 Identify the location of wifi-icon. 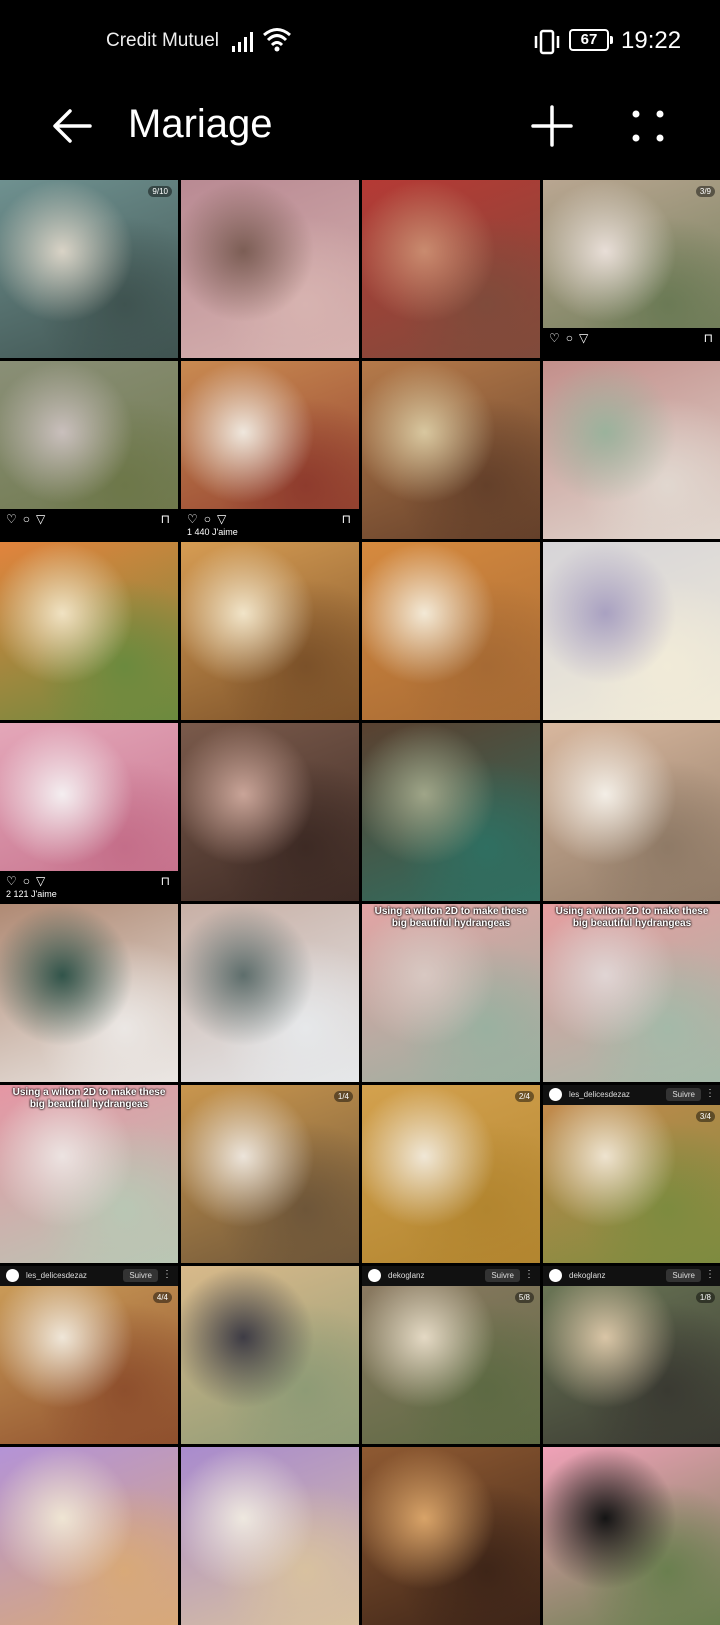
(277, 40).